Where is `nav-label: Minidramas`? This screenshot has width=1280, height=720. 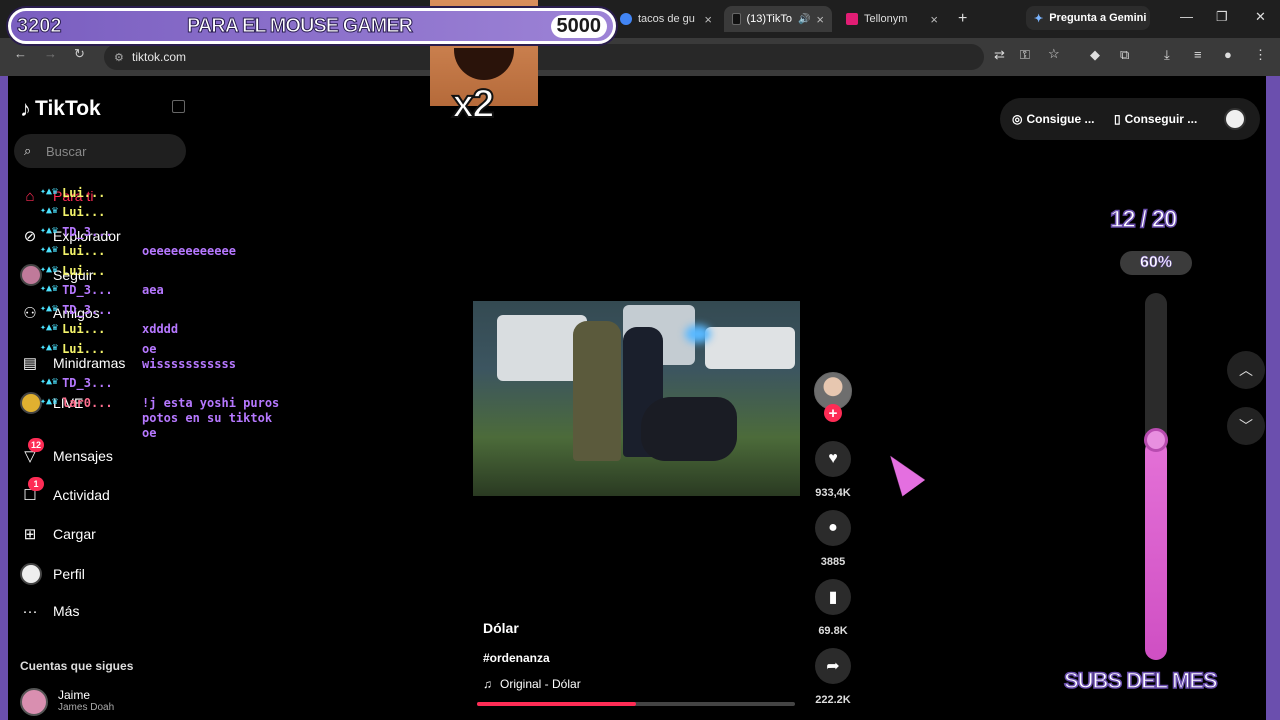
nav-label: Minidramas is located at coordinates (89, 363).